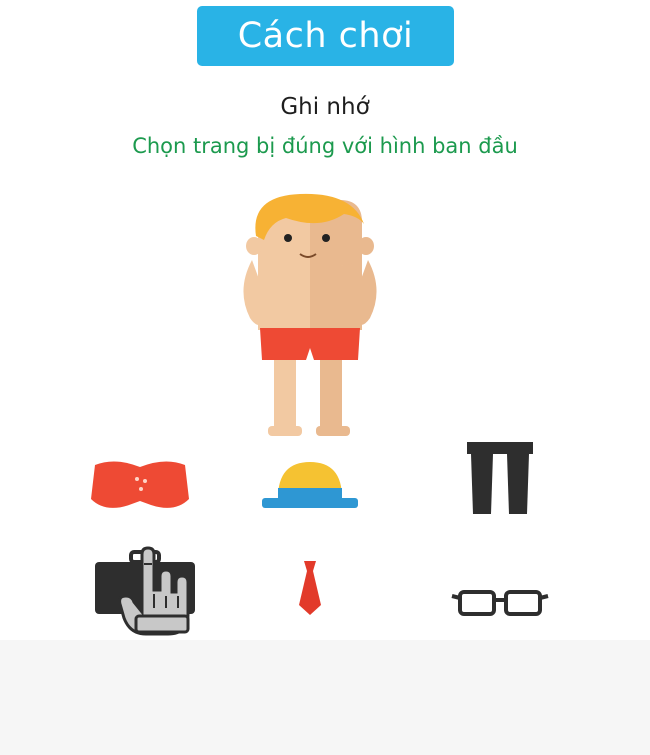 This screenshot has height=755, width=650. What do you see at coordinates (325, 107) in the screenshot?
I see `instruction-heading: Ghi nhớ` at bounding box center [325, 107].